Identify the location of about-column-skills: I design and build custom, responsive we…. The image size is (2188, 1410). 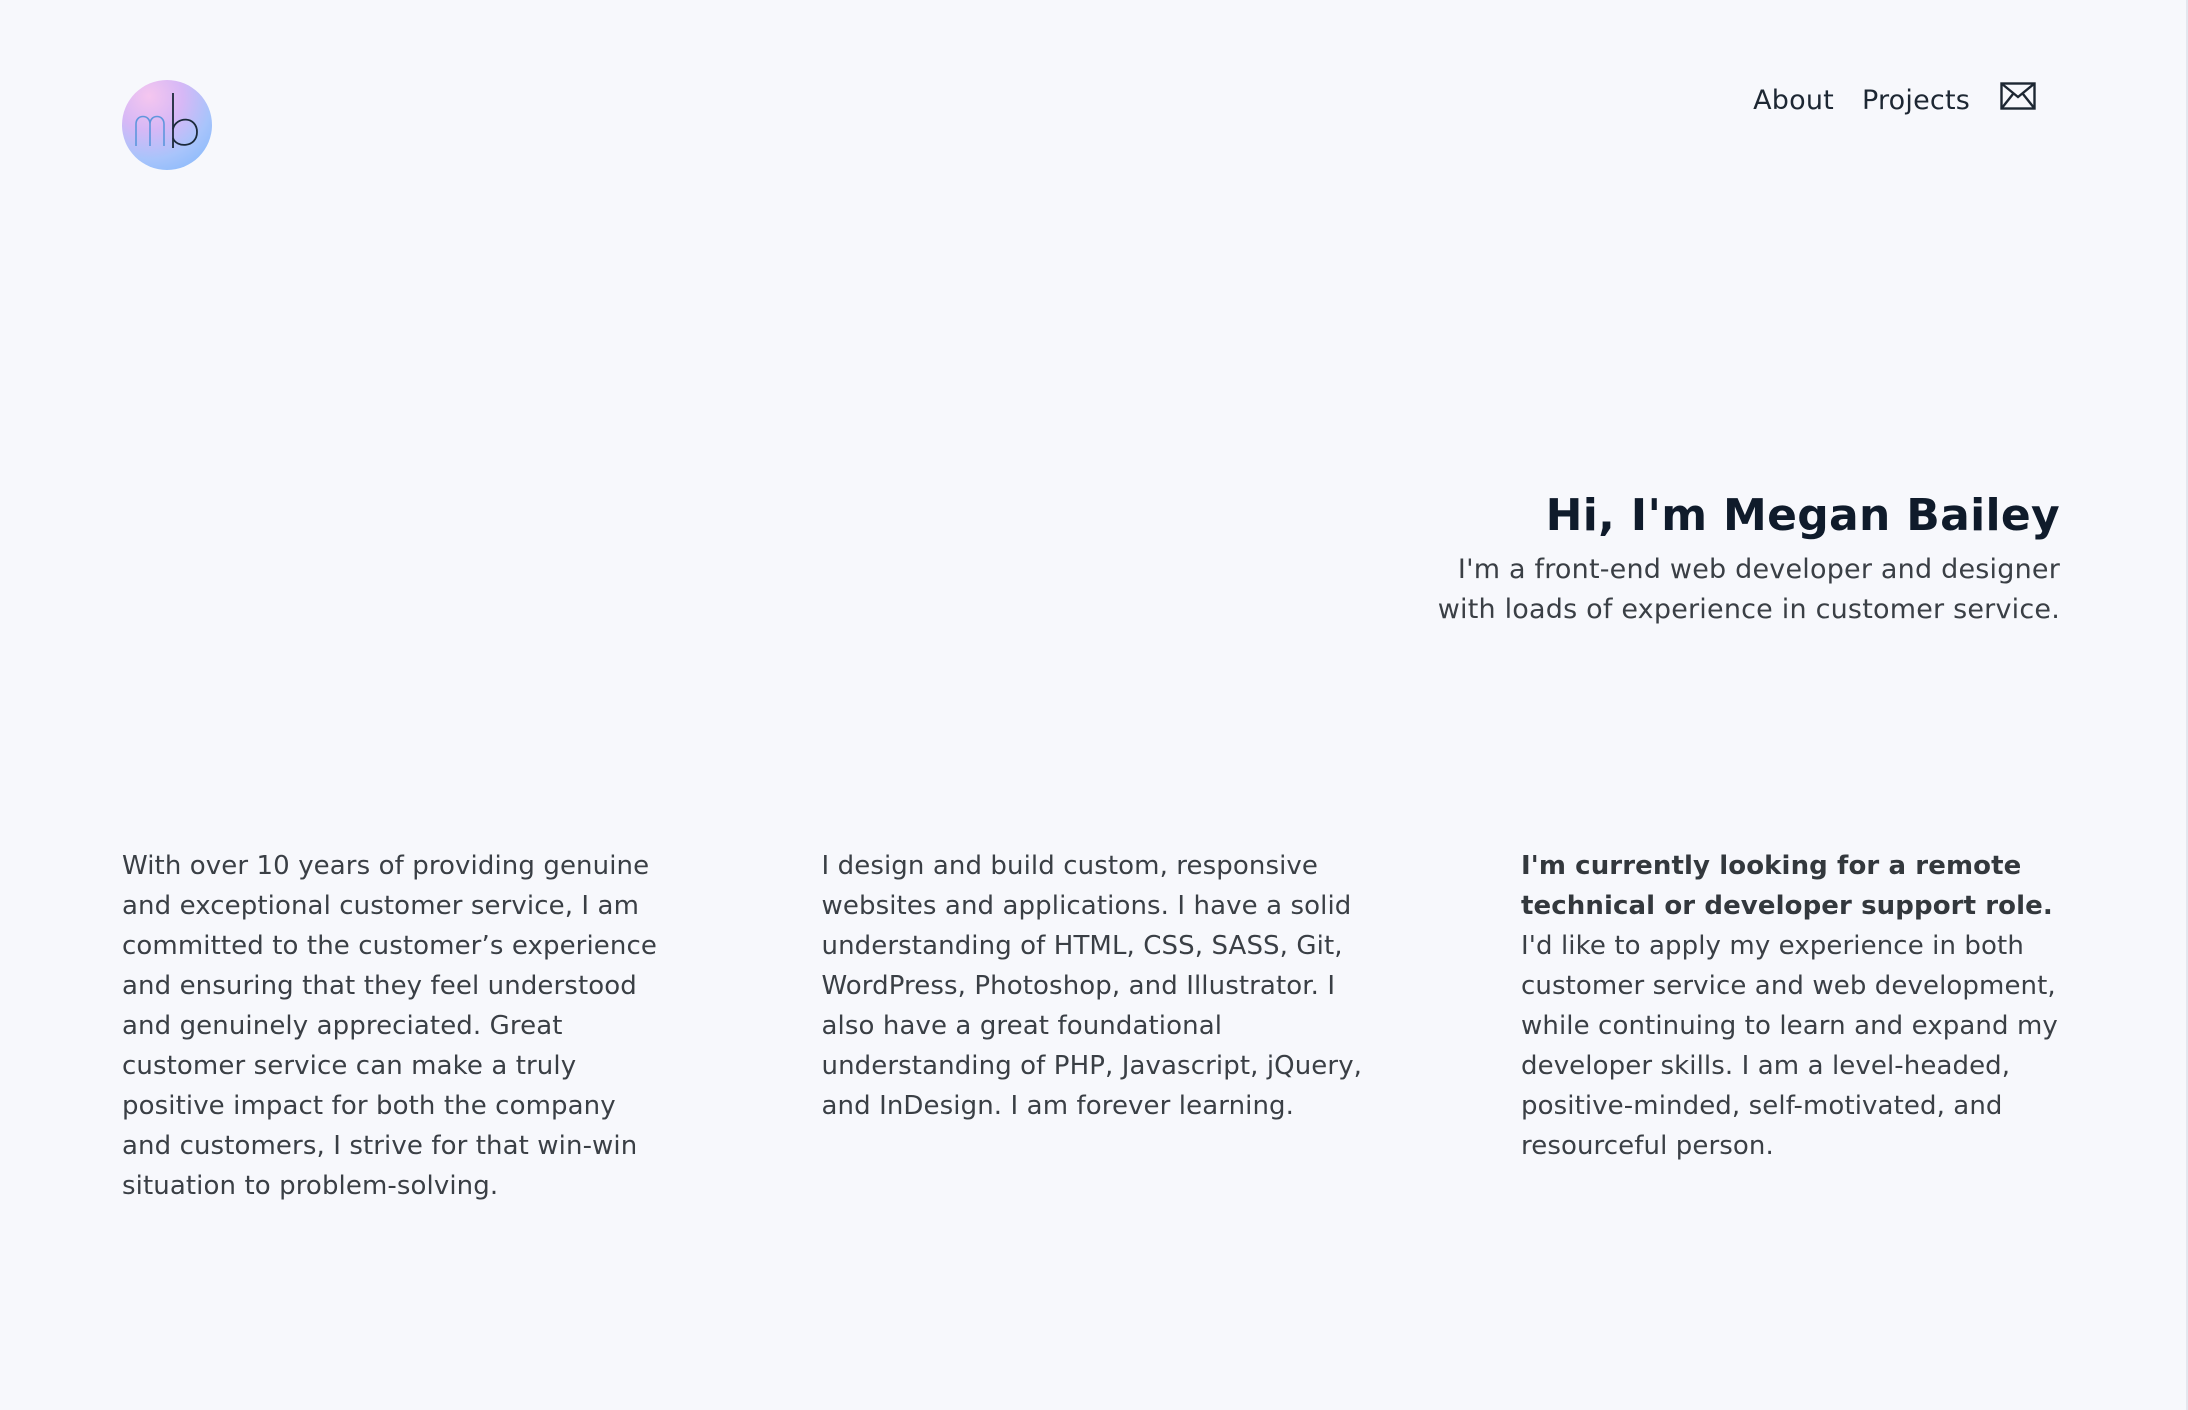
(1094, 1026).